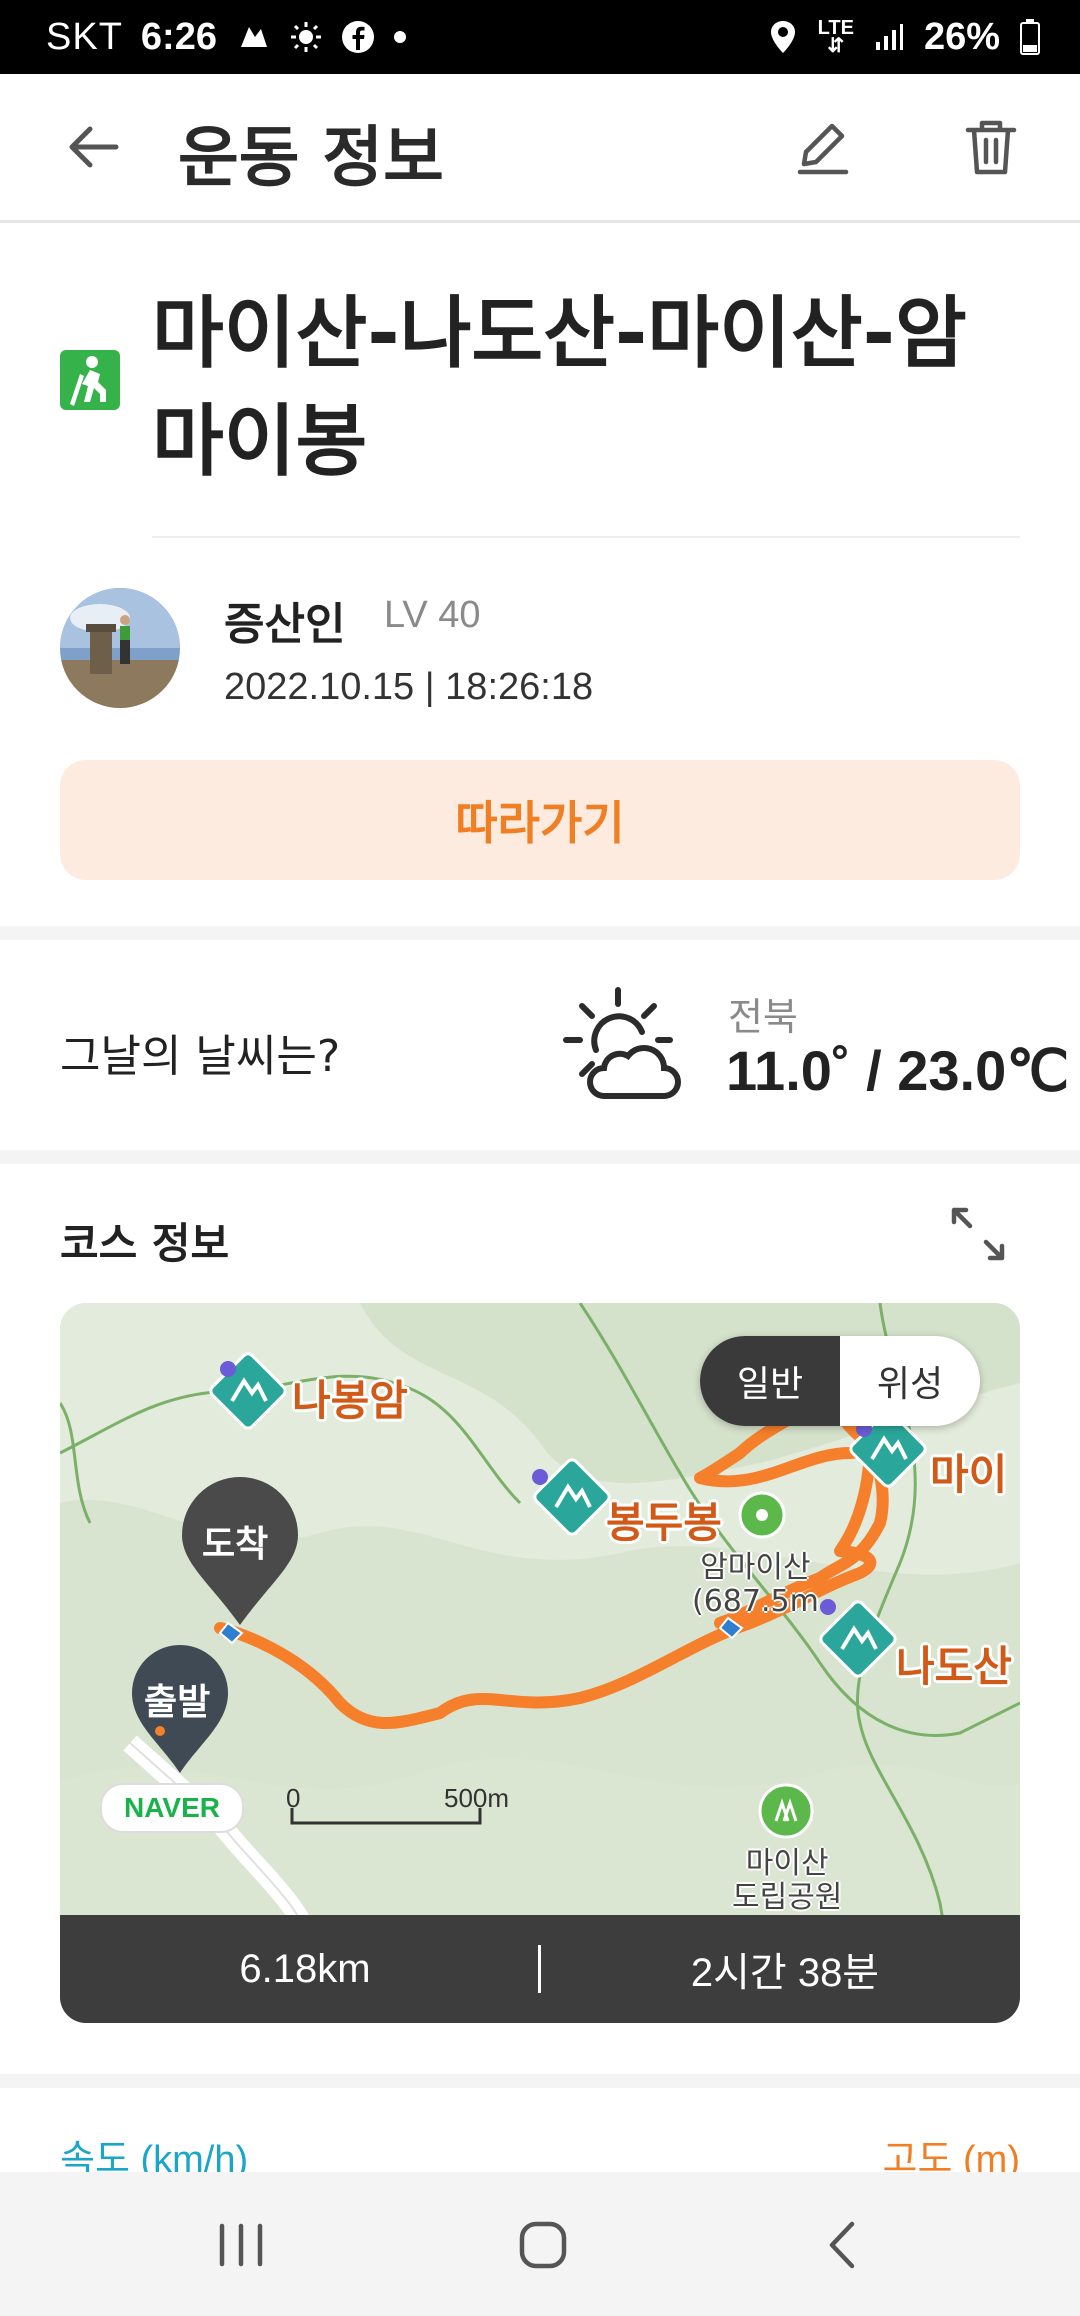 This screenshot has width=1080, height=2316. What do you see at coordinates (432, 615) in the screenshot?
I see `user-level: LV 40` at bounding box center [432, 615].